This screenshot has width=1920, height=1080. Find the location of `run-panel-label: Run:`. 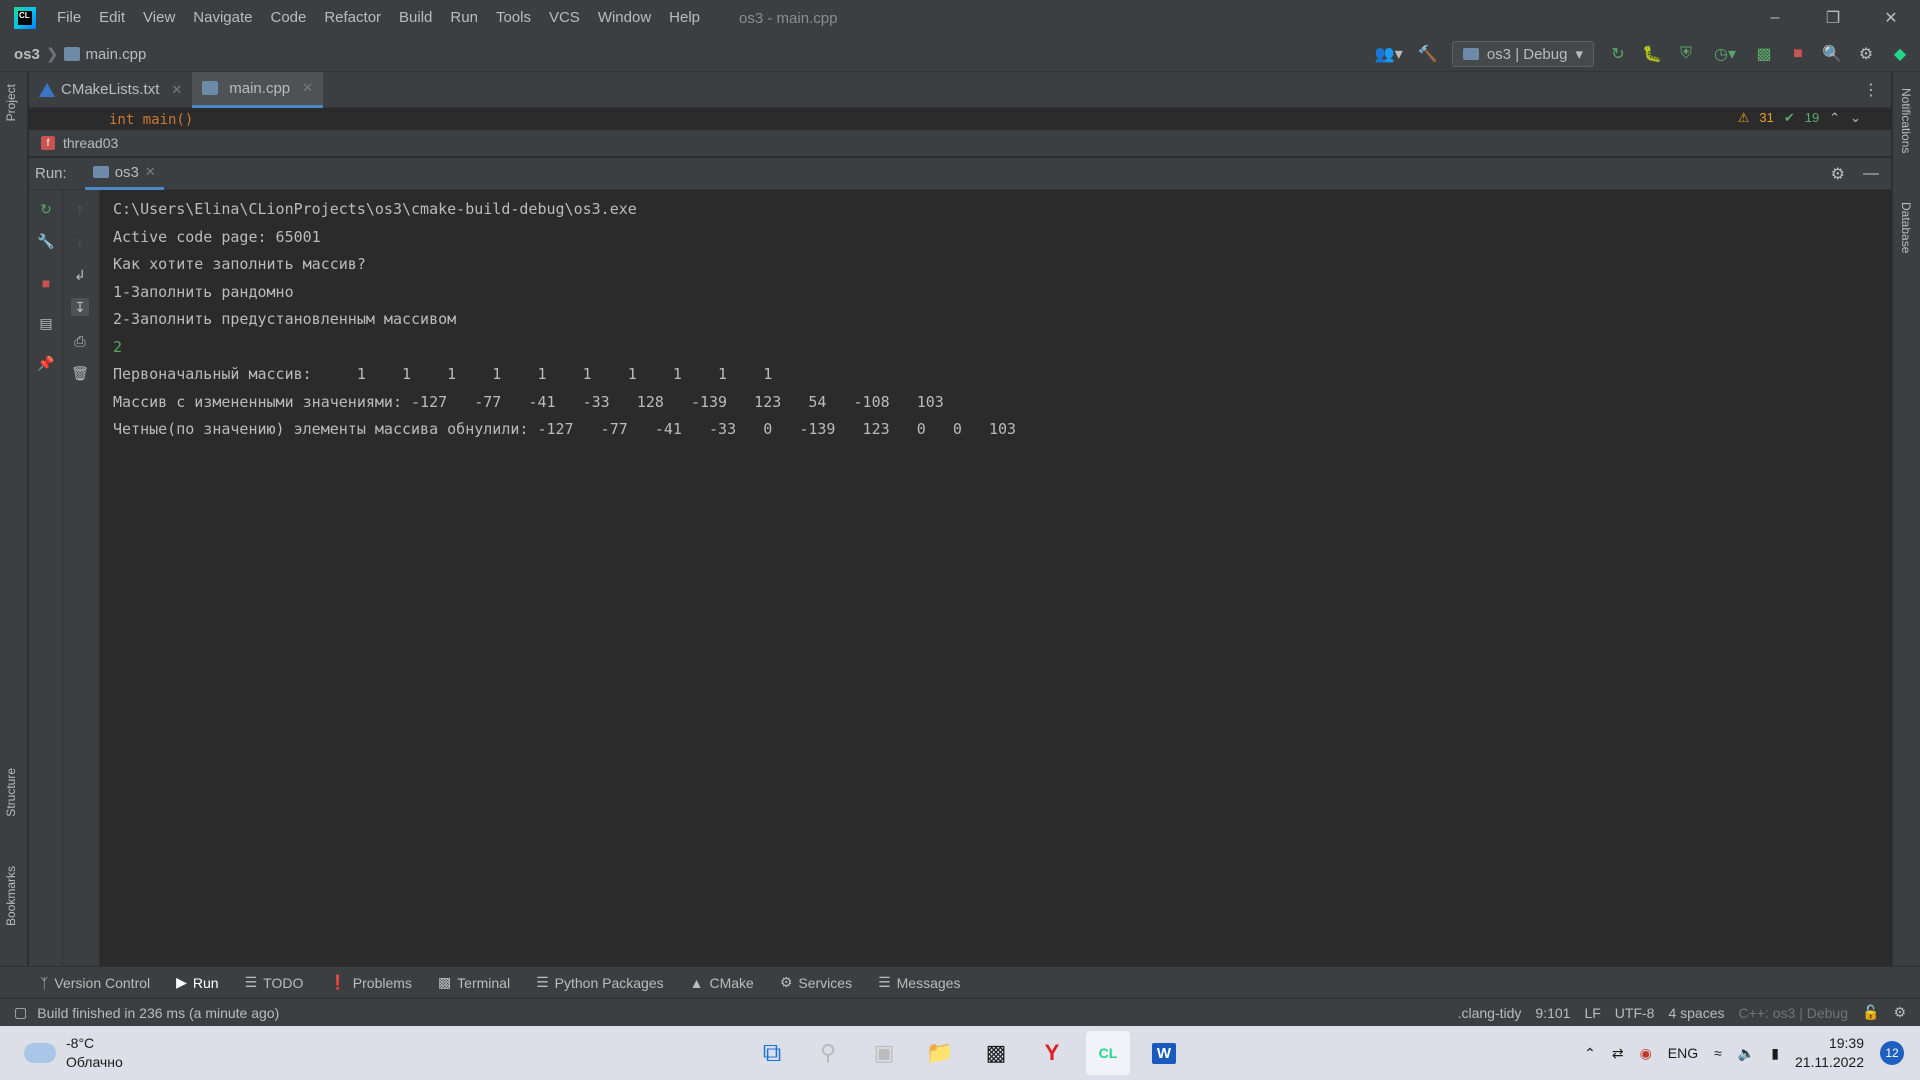

run-panel-label: Run: is located at coordinates (51, 173).